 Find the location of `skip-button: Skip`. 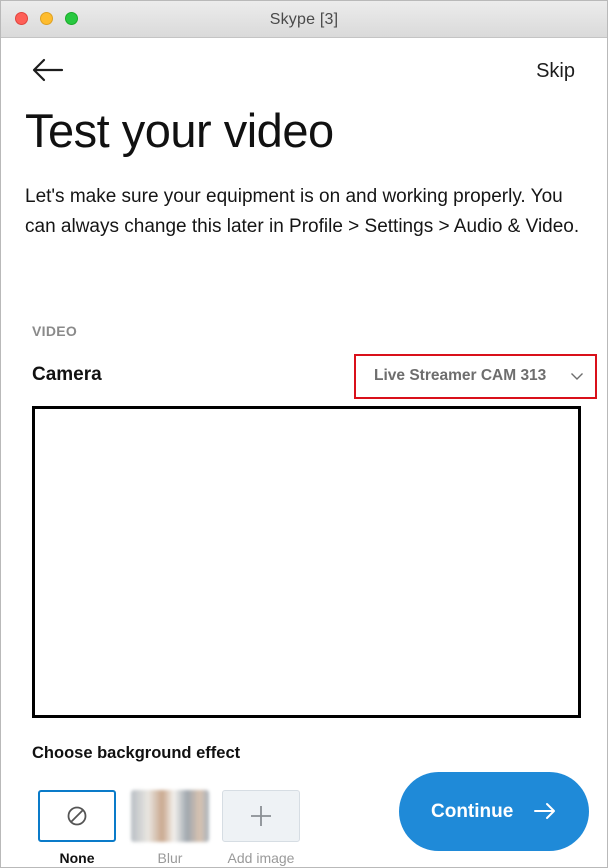

skip-button: Skip is located at coordinates (555, 71).